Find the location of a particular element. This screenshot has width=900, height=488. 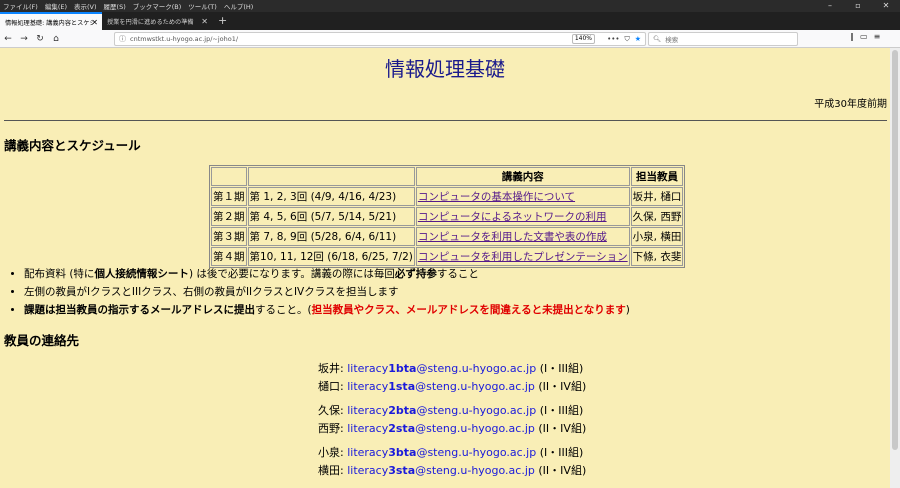

forward-icon: → is located at coordinates (24, 39).